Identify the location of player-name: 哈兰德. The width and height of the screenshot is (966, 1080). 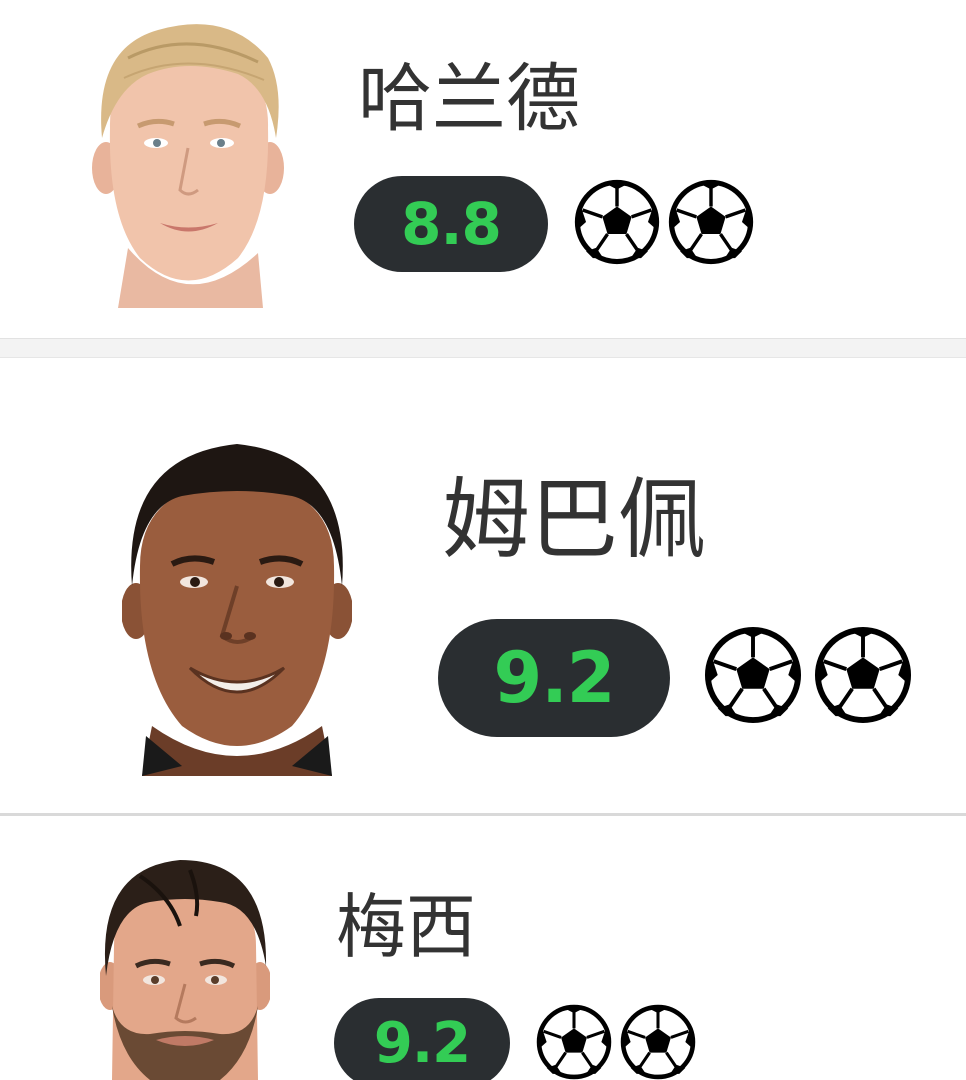
(469, 99).